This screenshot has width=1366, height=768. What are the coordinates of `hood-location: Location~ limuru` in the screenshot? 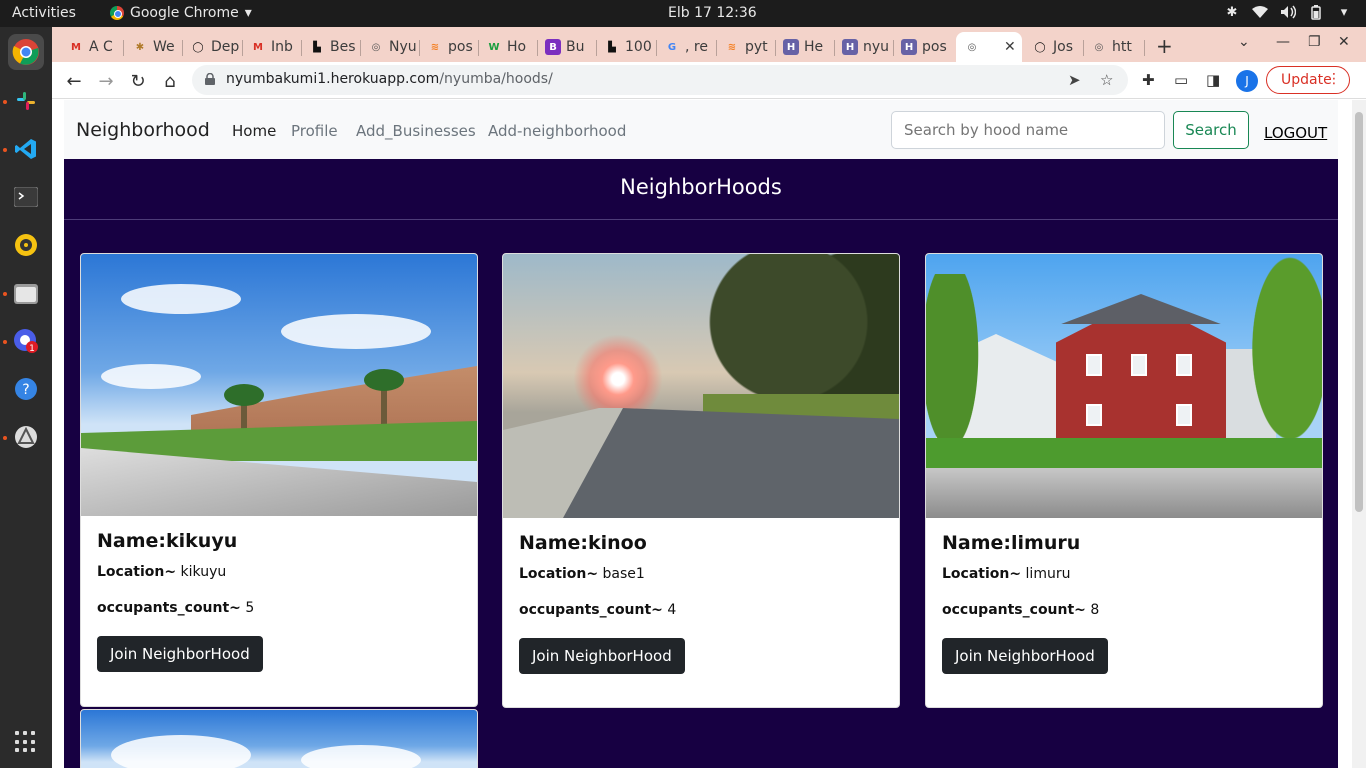 It's located at (1124, 574).